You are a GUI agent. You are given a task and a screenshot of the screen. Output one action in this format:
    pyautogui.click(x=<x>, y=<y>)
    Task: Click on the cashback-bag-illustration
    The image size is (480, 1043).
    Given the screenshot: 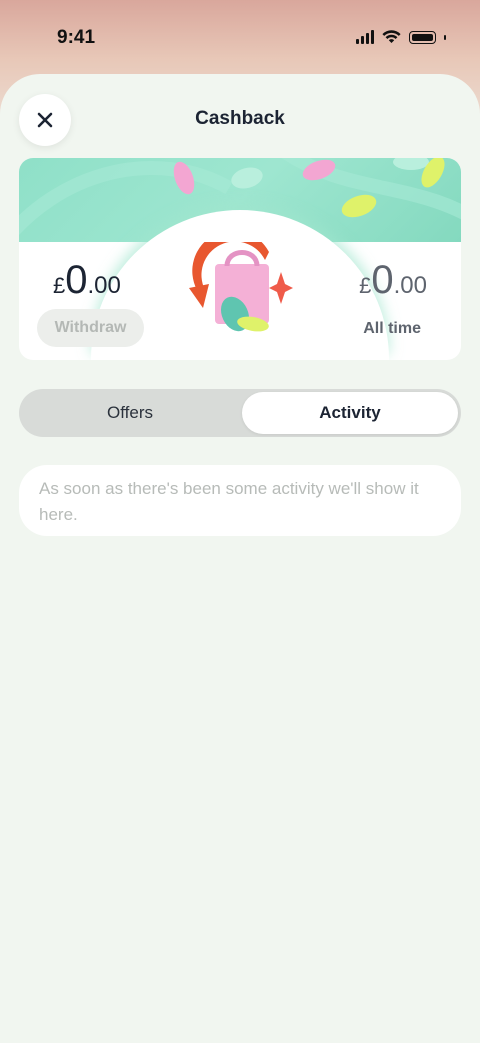 What is the action you would take?
    pyautogui.click(x=241, y=287)
    